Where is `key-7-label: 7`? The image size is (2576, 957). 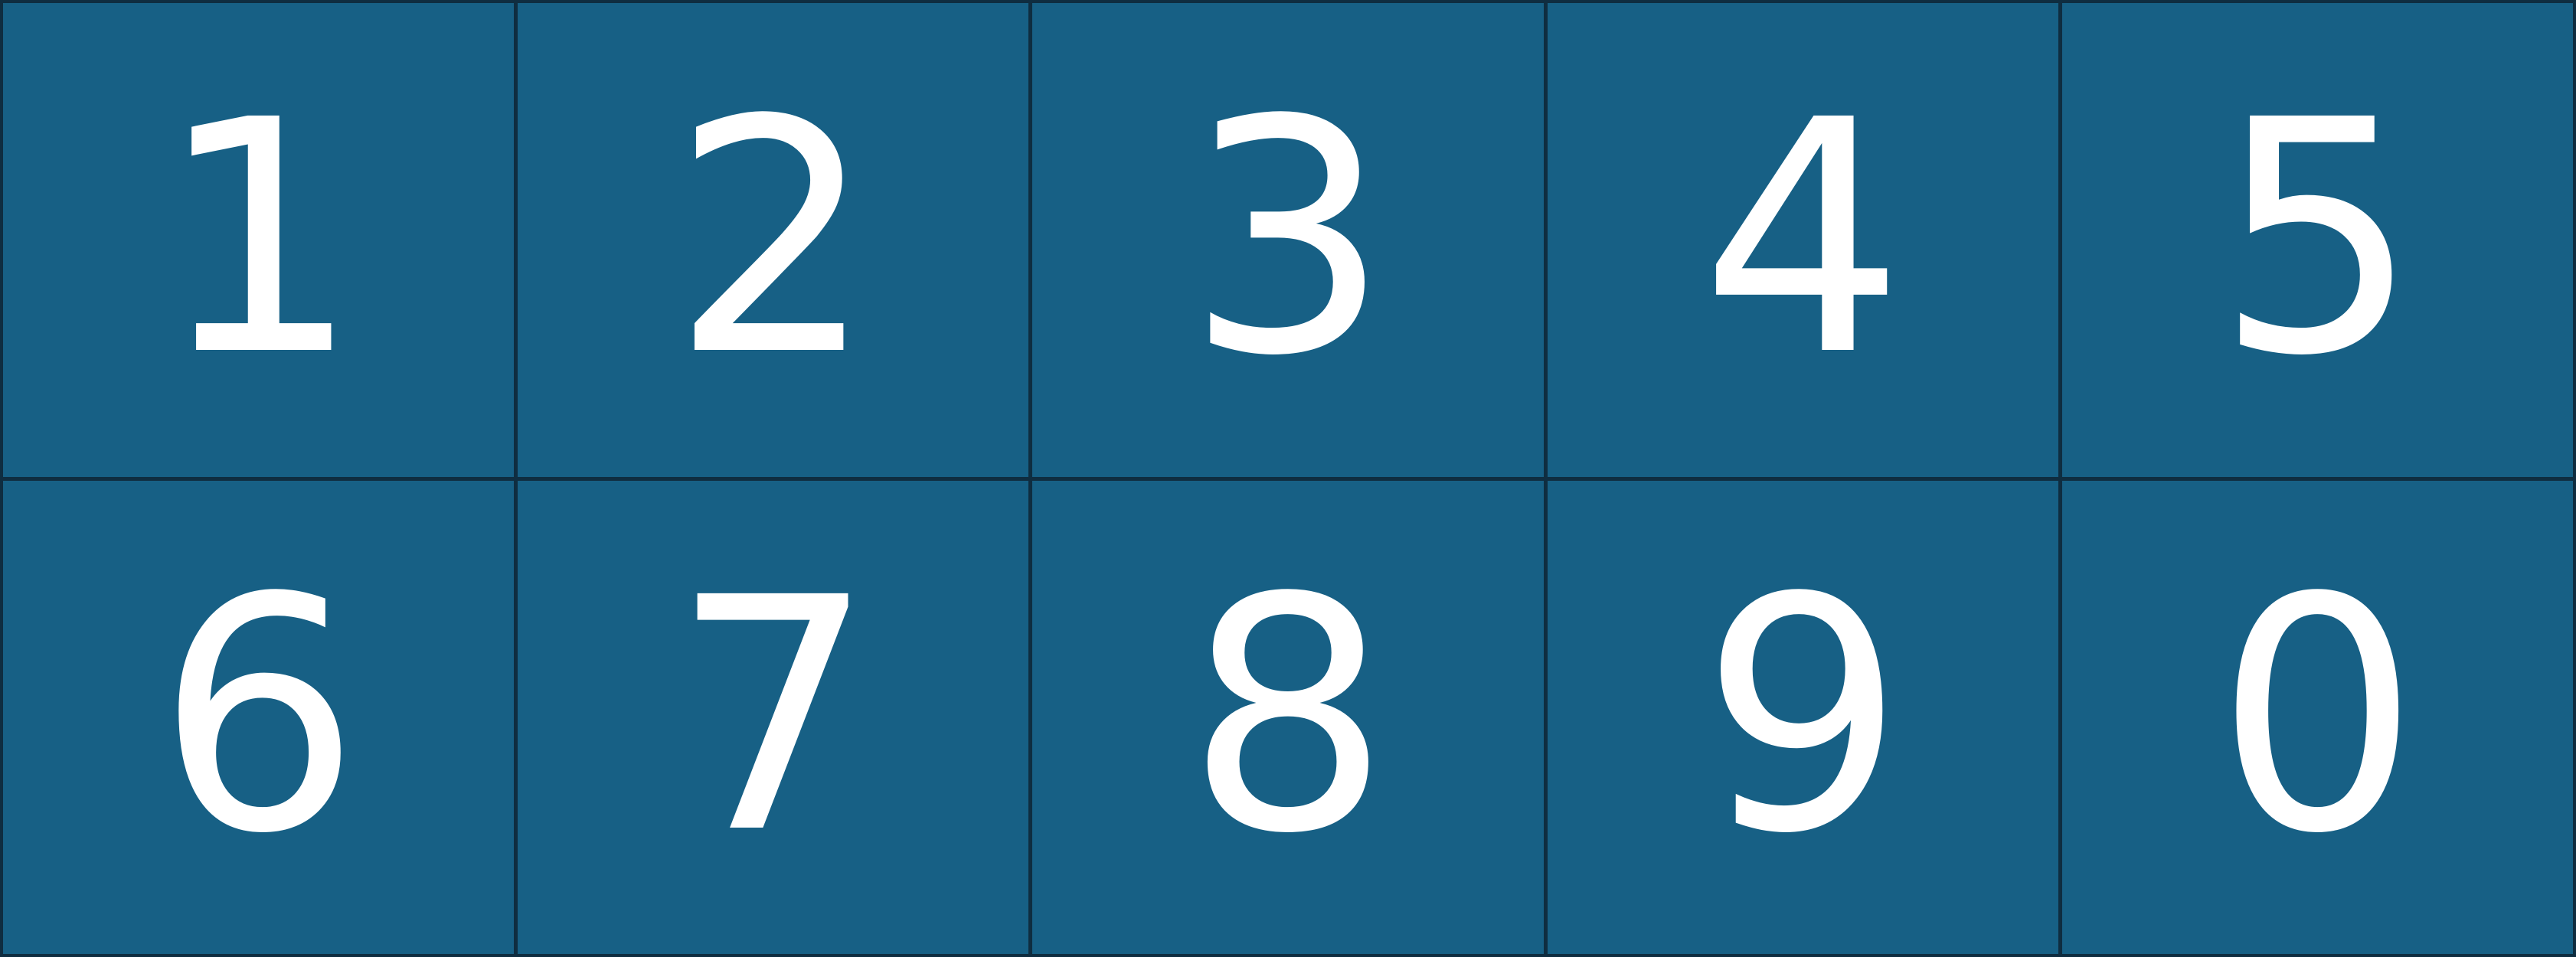 key-7-label: 7 is located at coordinates (773, 716).